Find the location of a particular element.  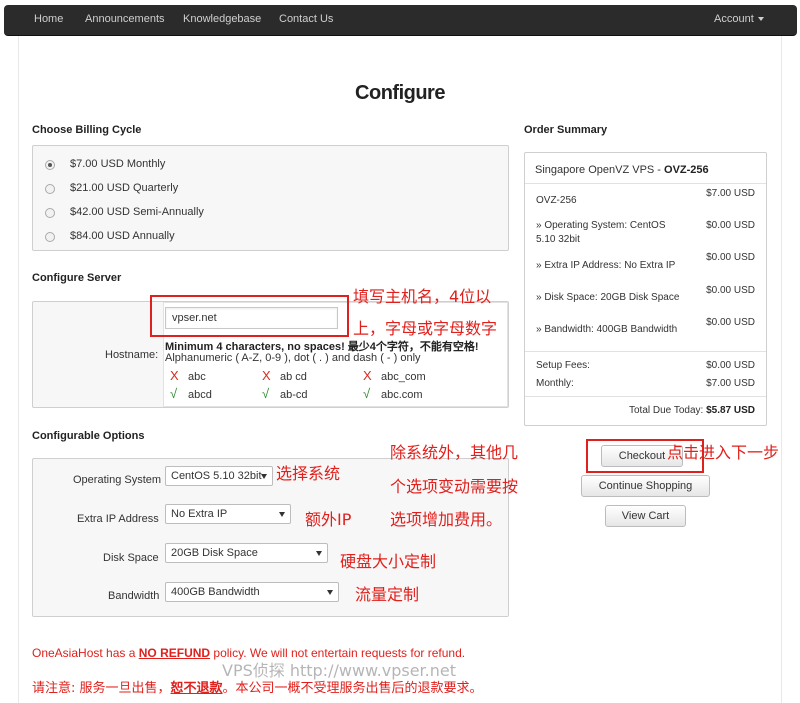

disk-select: 20GB Disk Space is located at coordinates (246, 553).